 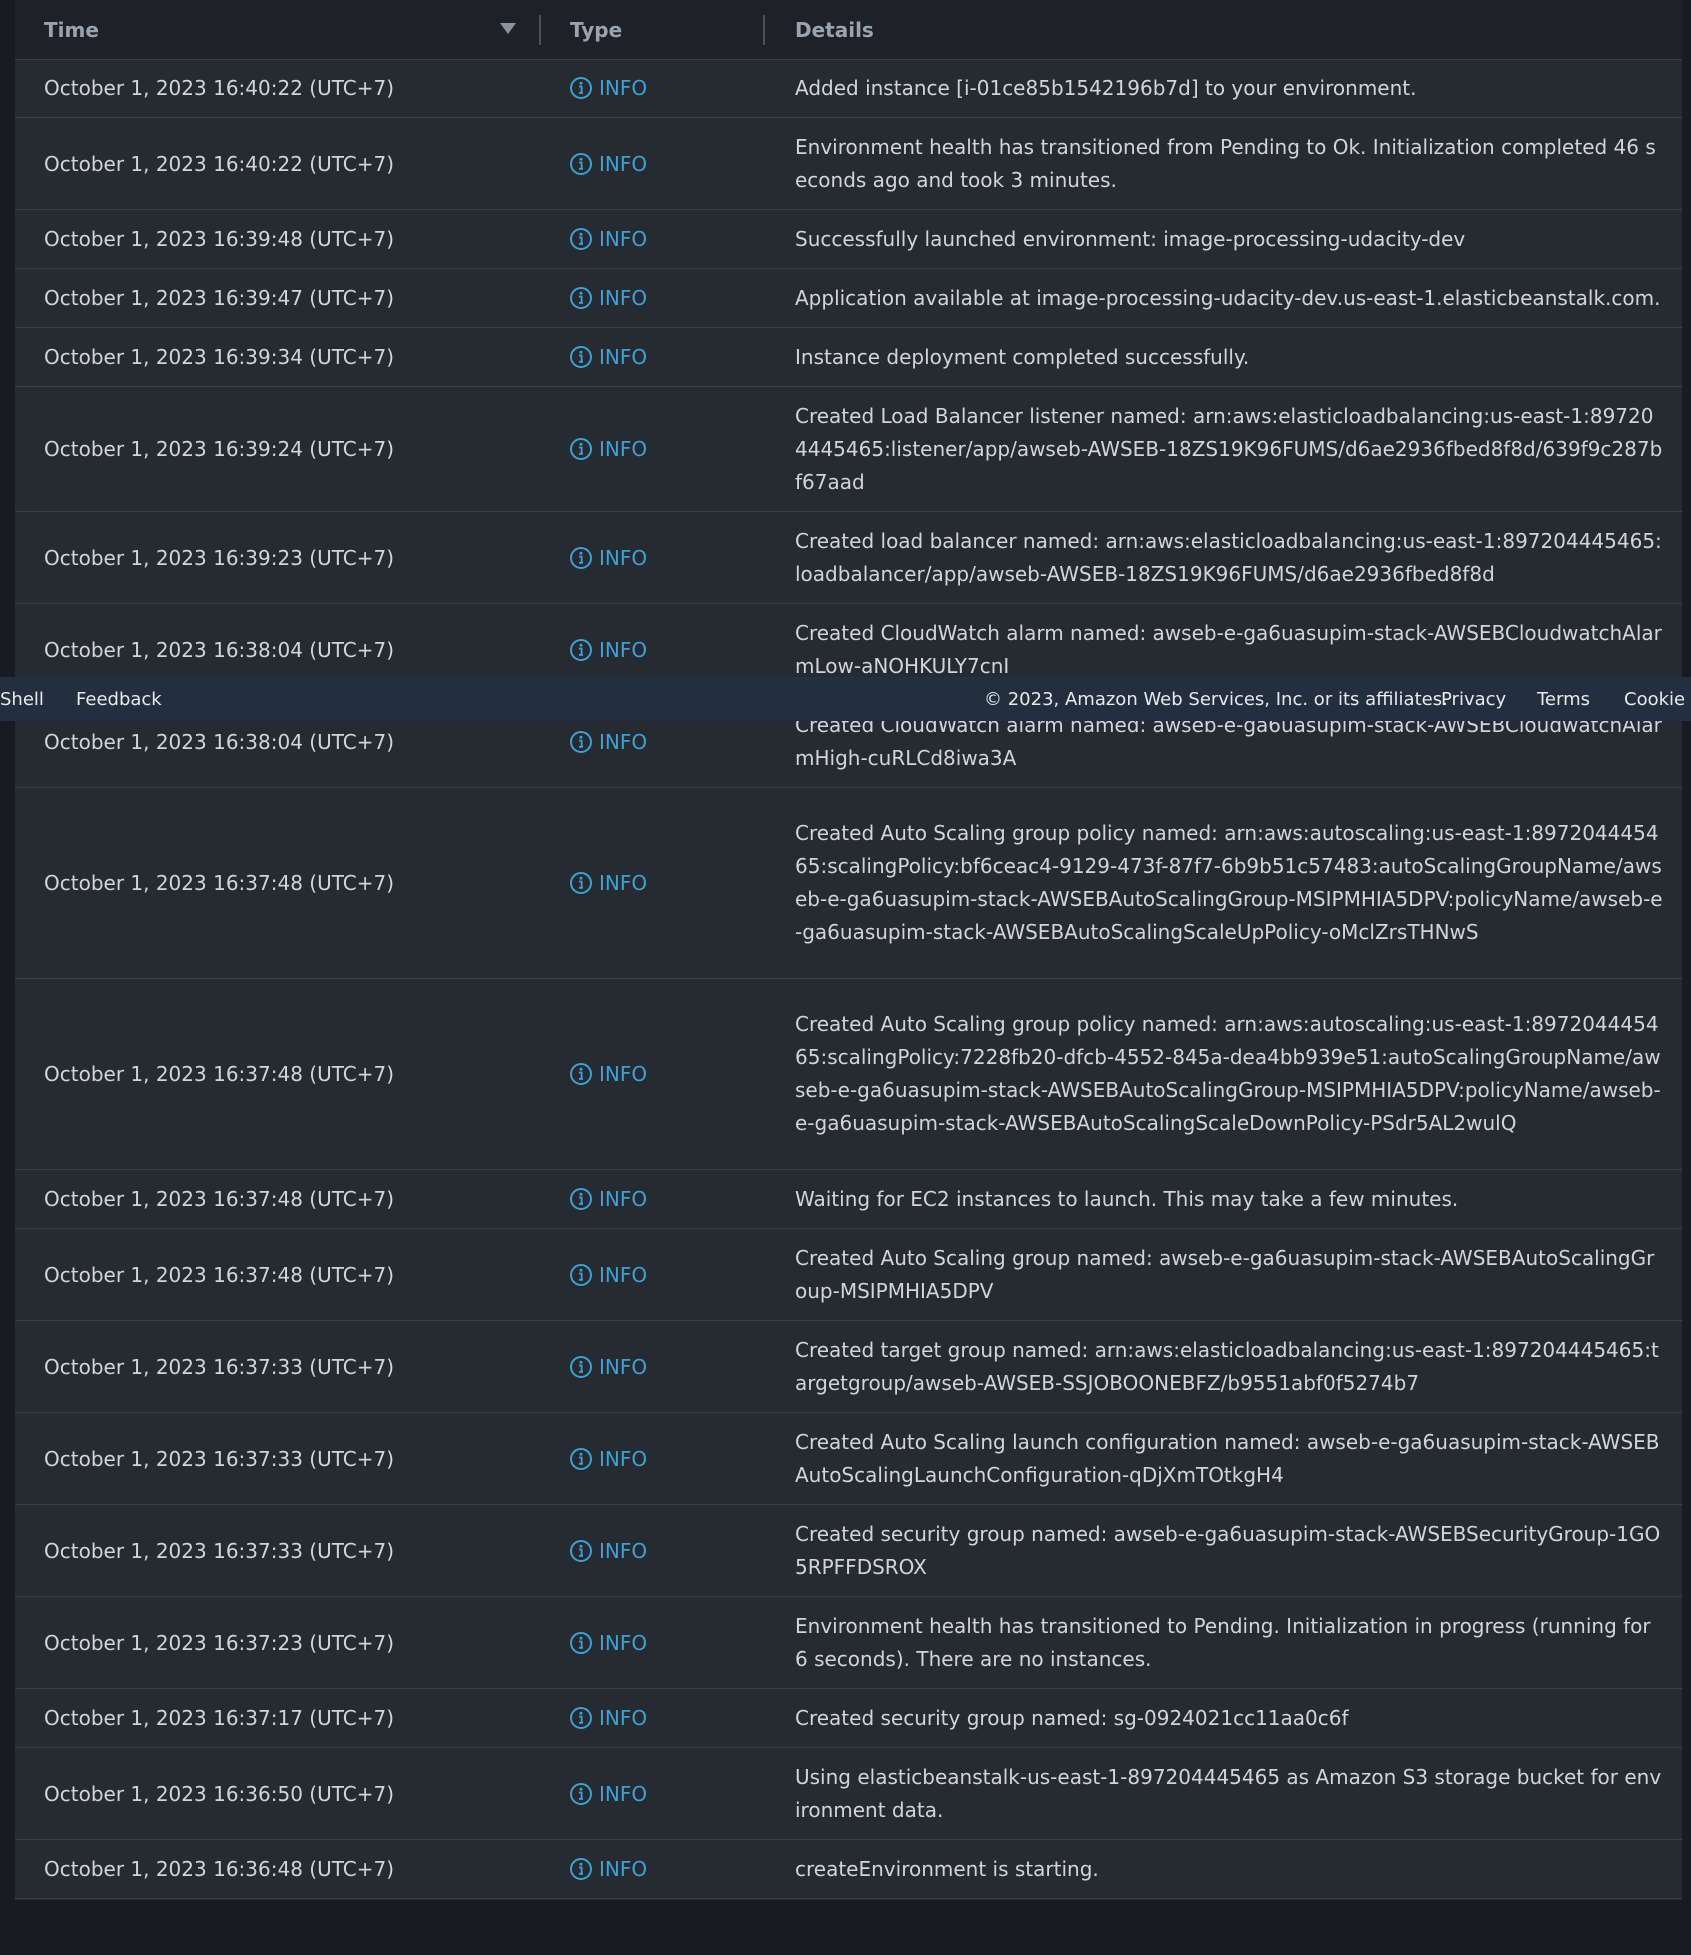 I want to click on table-header: Time Type Details, so click(x=848, y=30).